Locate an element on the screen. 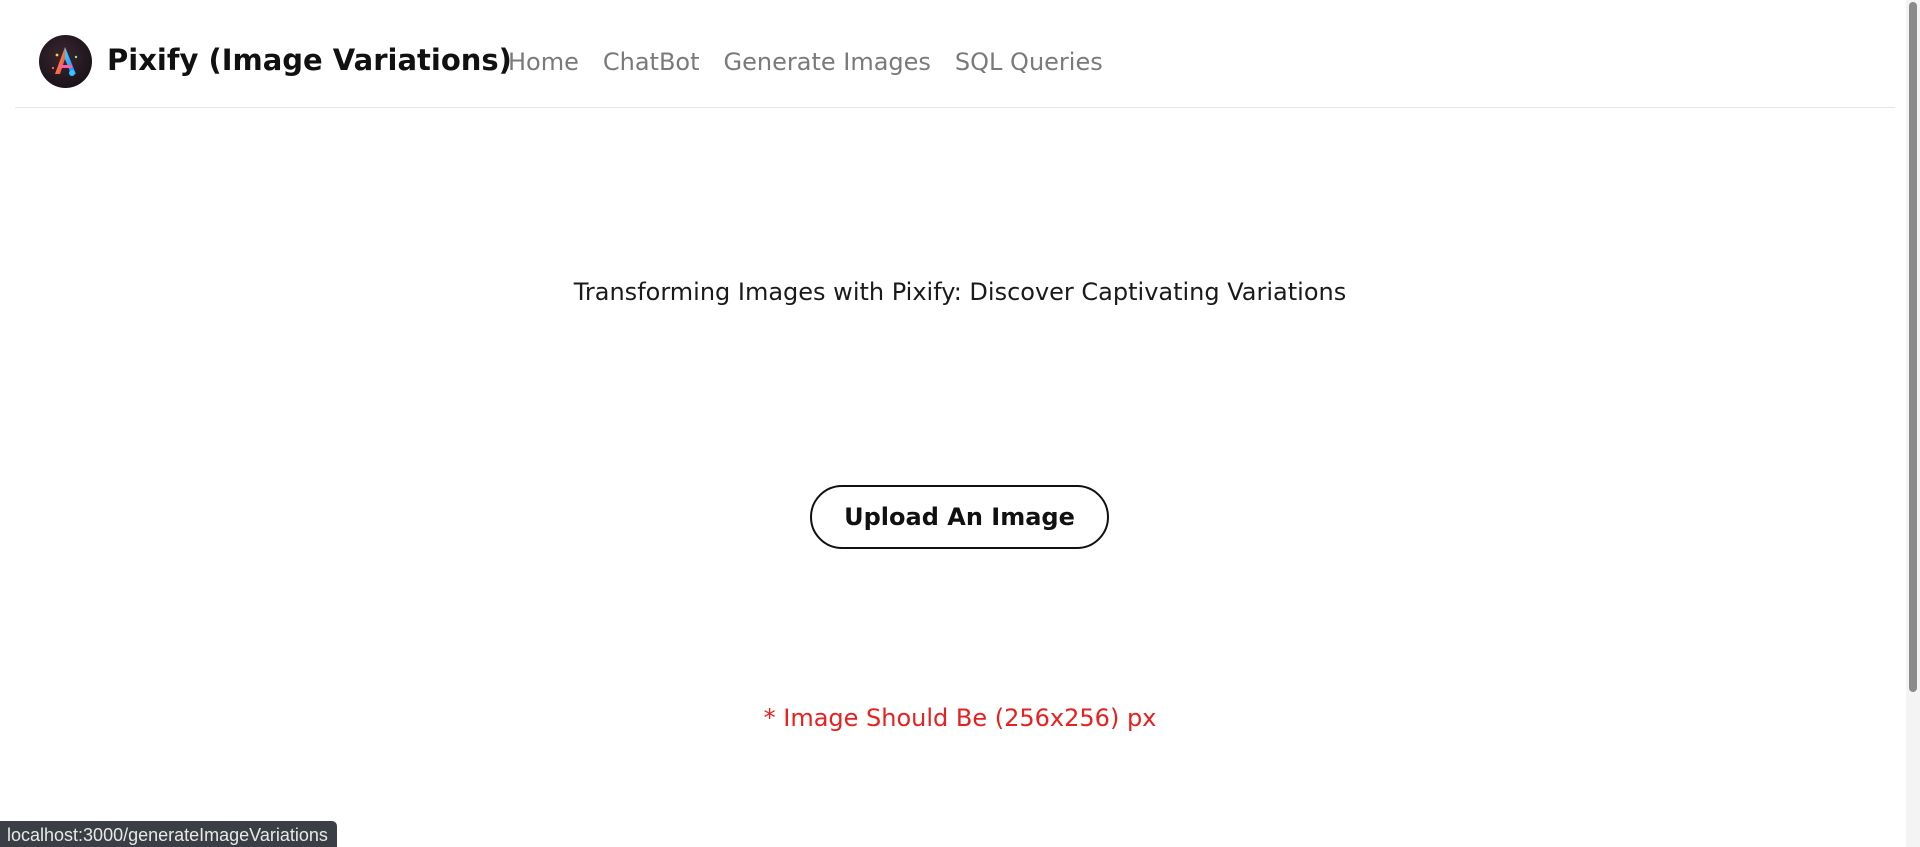 This screenshot has height=847, width=1920. image-size-note: * Image Should Be (256x256) px is located at coordinates (960, 718).